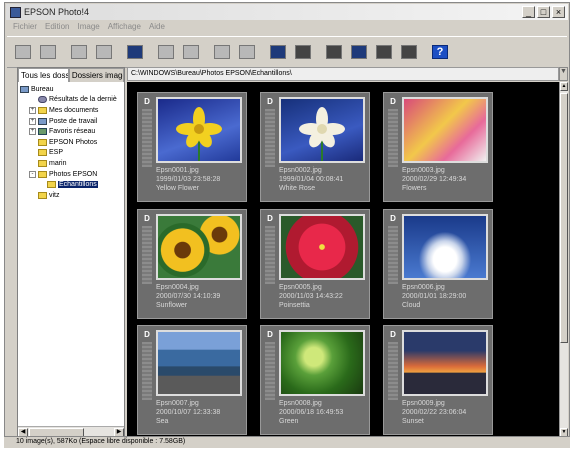  What do you see at coordinates (177, 170) in the screenshot?
I see `image-filename: Epsn0001.jpg` at bounding box center [177, 170].